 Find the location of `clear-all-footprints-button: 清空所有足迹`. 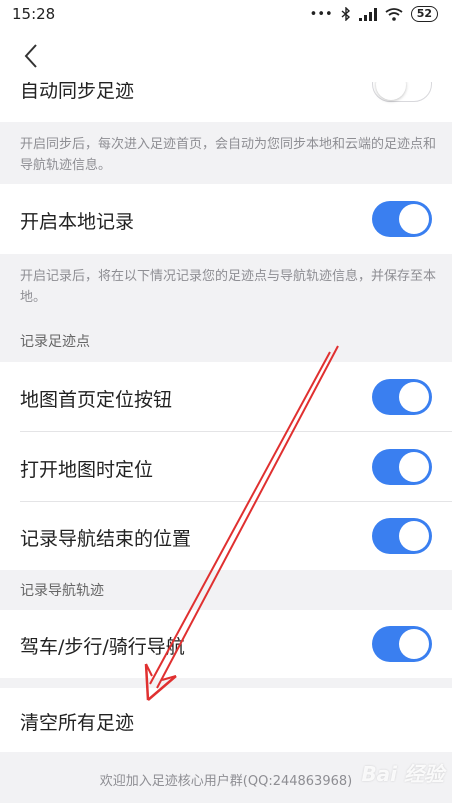

clear-all-footprints-button: 清空所有足迹 is located at coordinates (226, 720).